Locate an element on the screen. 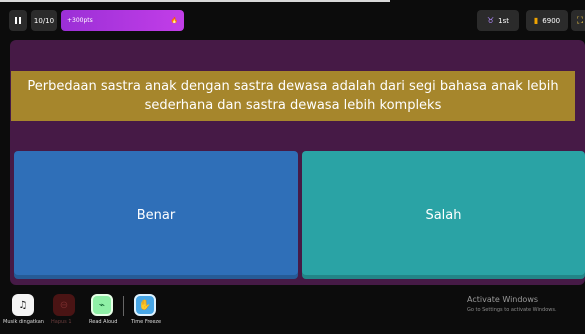 The image size is (585, 334). streak-label: +300pts is located at coordinates (80, 20).